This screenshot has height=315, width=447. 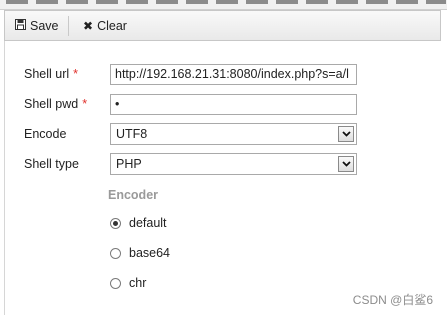 I want to click on clear-button: ✖ Clear, so click(x=105, y=25).